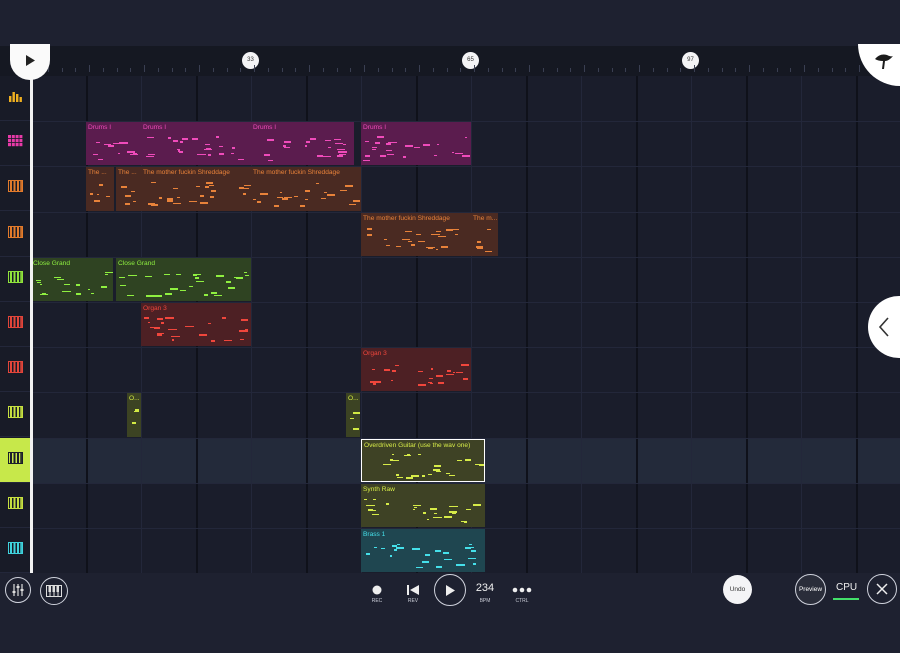 This screenshot has width=900, height=653. What do you see at coordinates (15, 234) in the screenshot?
I see `track-4-button` at bounding box center [15, 234].